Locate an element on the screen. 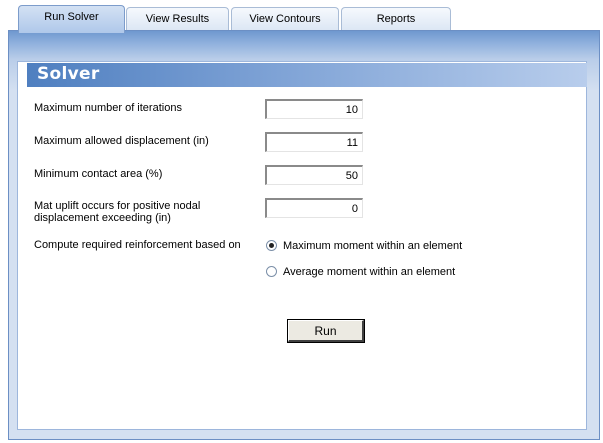 The image size is (603, 443). reinforcement-label: Compute required reinforcement based on is located at coordinates (137, 245).